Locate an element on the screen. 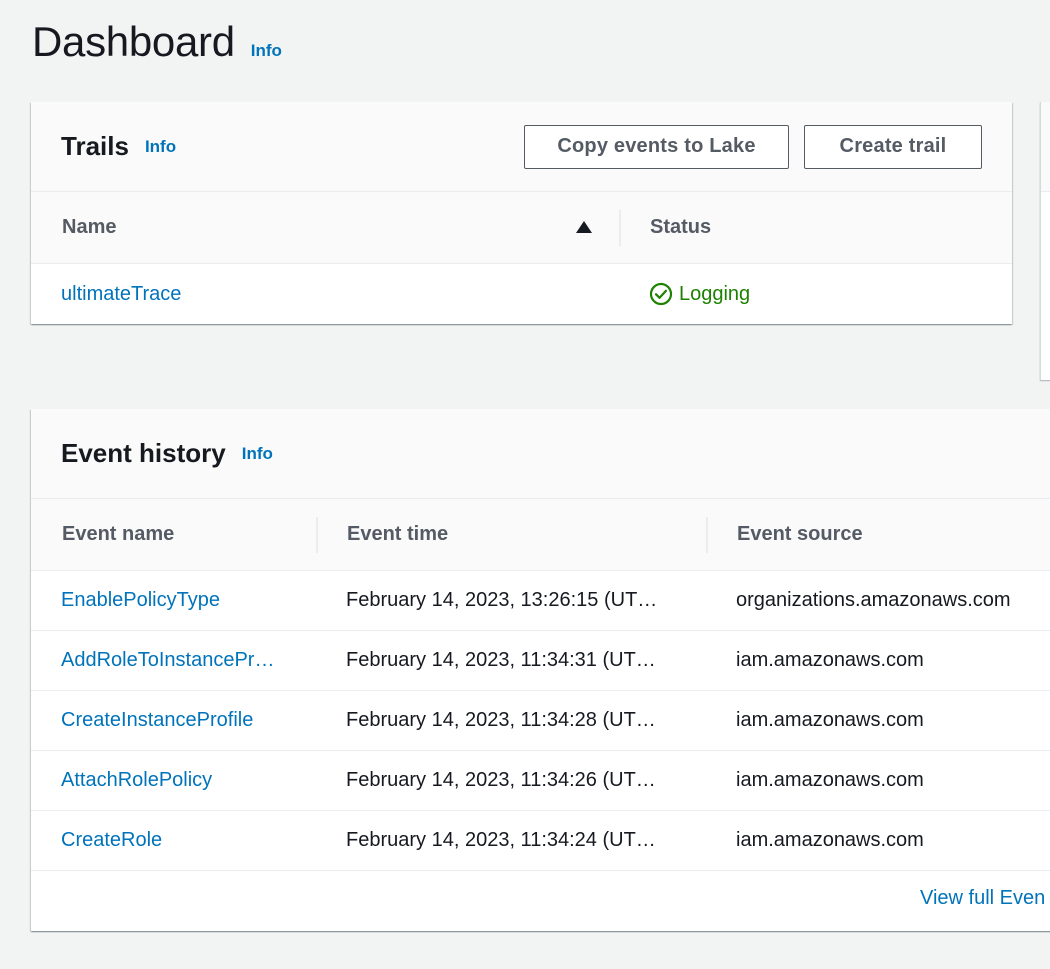 This screenshot has width=1050, height=969. trails-info-link: Info is located at coordinates (160, 147).